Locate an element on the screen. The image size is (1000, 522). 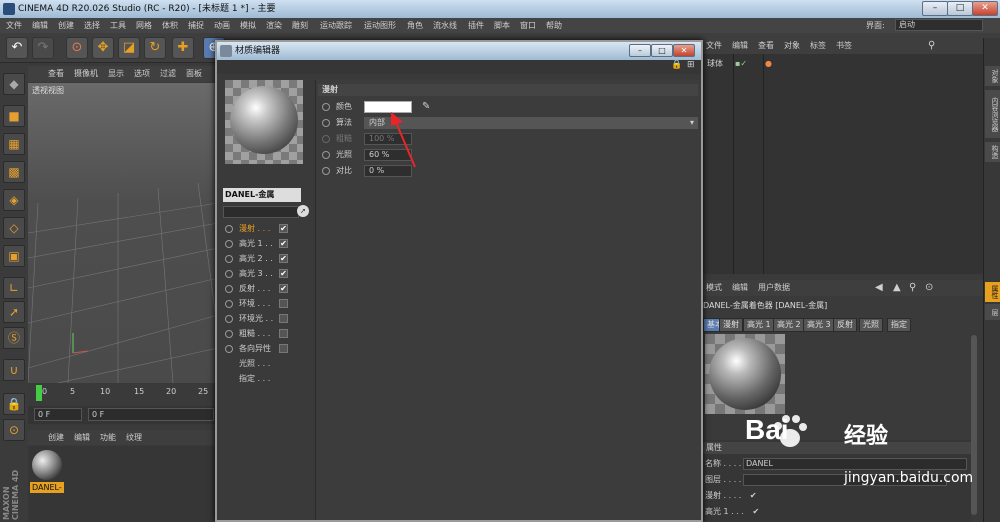
om-menu-bookmarks: 书签 is located at coordinates (844, 46).